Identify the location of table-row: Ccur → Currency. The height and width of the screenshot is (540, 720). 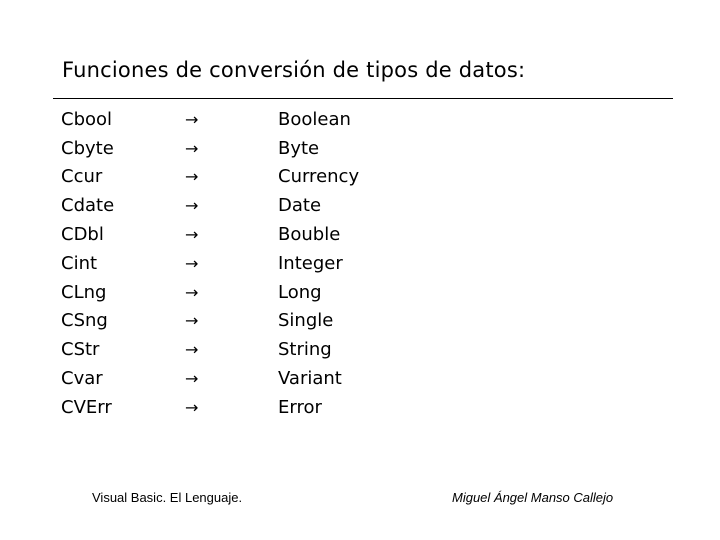
(210, 177).